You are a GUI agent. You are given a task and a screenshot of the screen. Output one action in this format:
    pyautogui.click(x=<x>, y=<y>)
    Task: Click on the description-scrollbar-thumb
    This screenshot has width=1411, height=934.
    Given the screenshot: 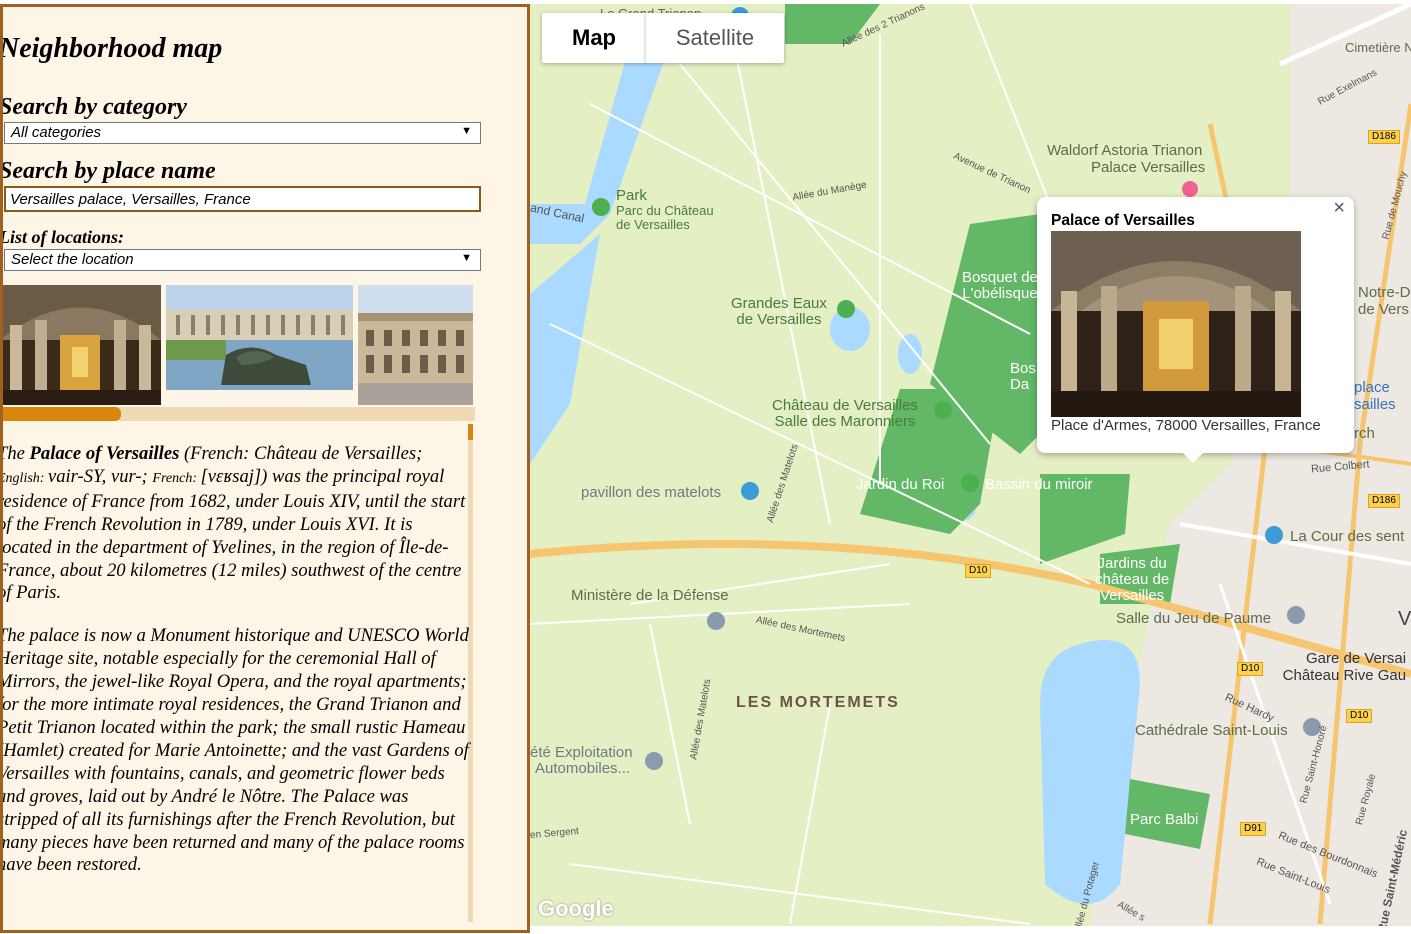 What is the action you would take?
    pyautogui.click(x=470, y=432)
    